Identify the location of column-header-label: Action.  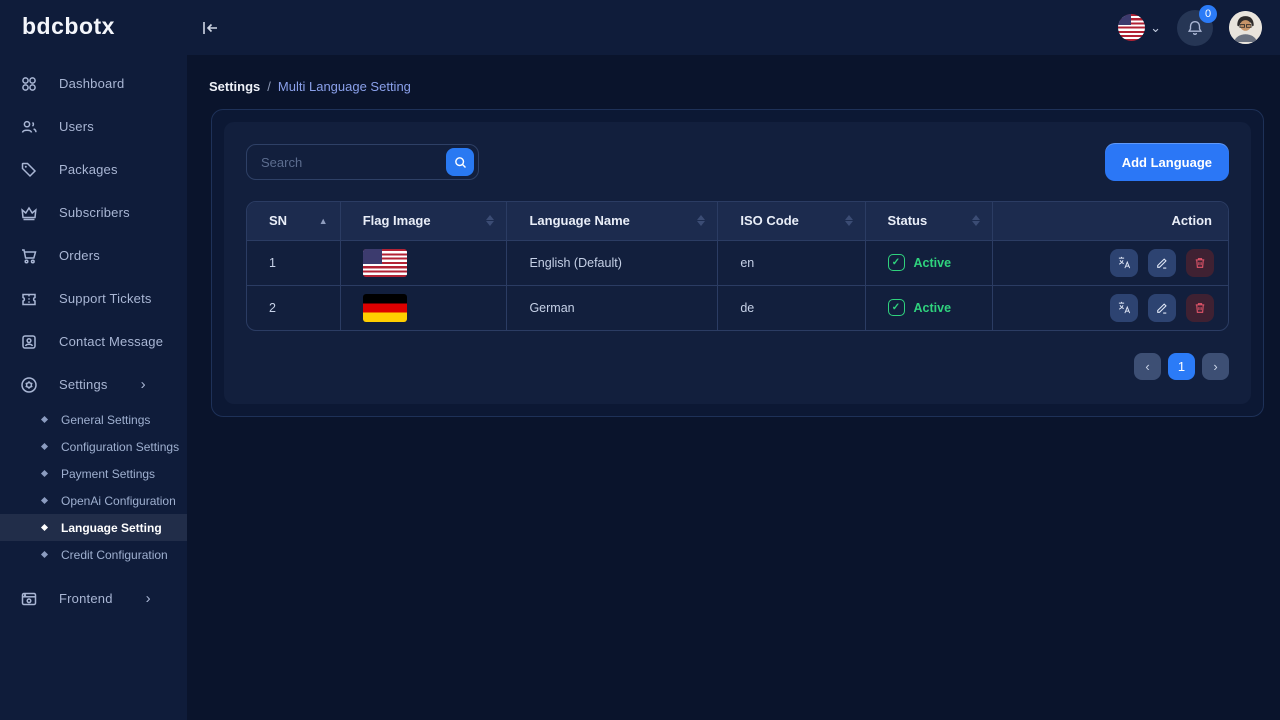
(1191, 221).